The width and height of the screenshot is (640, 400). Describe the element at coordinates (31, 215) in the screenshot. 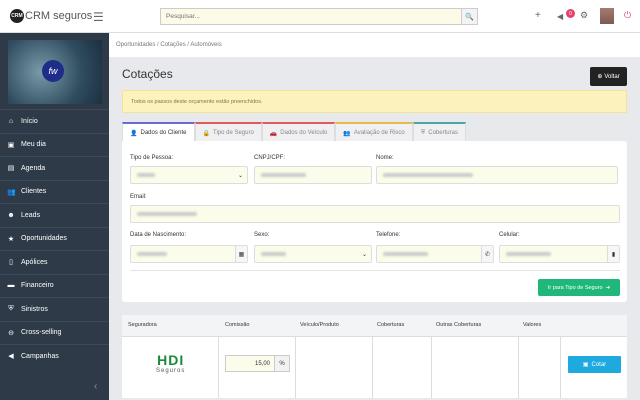

I see `sidebar-item-label: Leads` at that location.